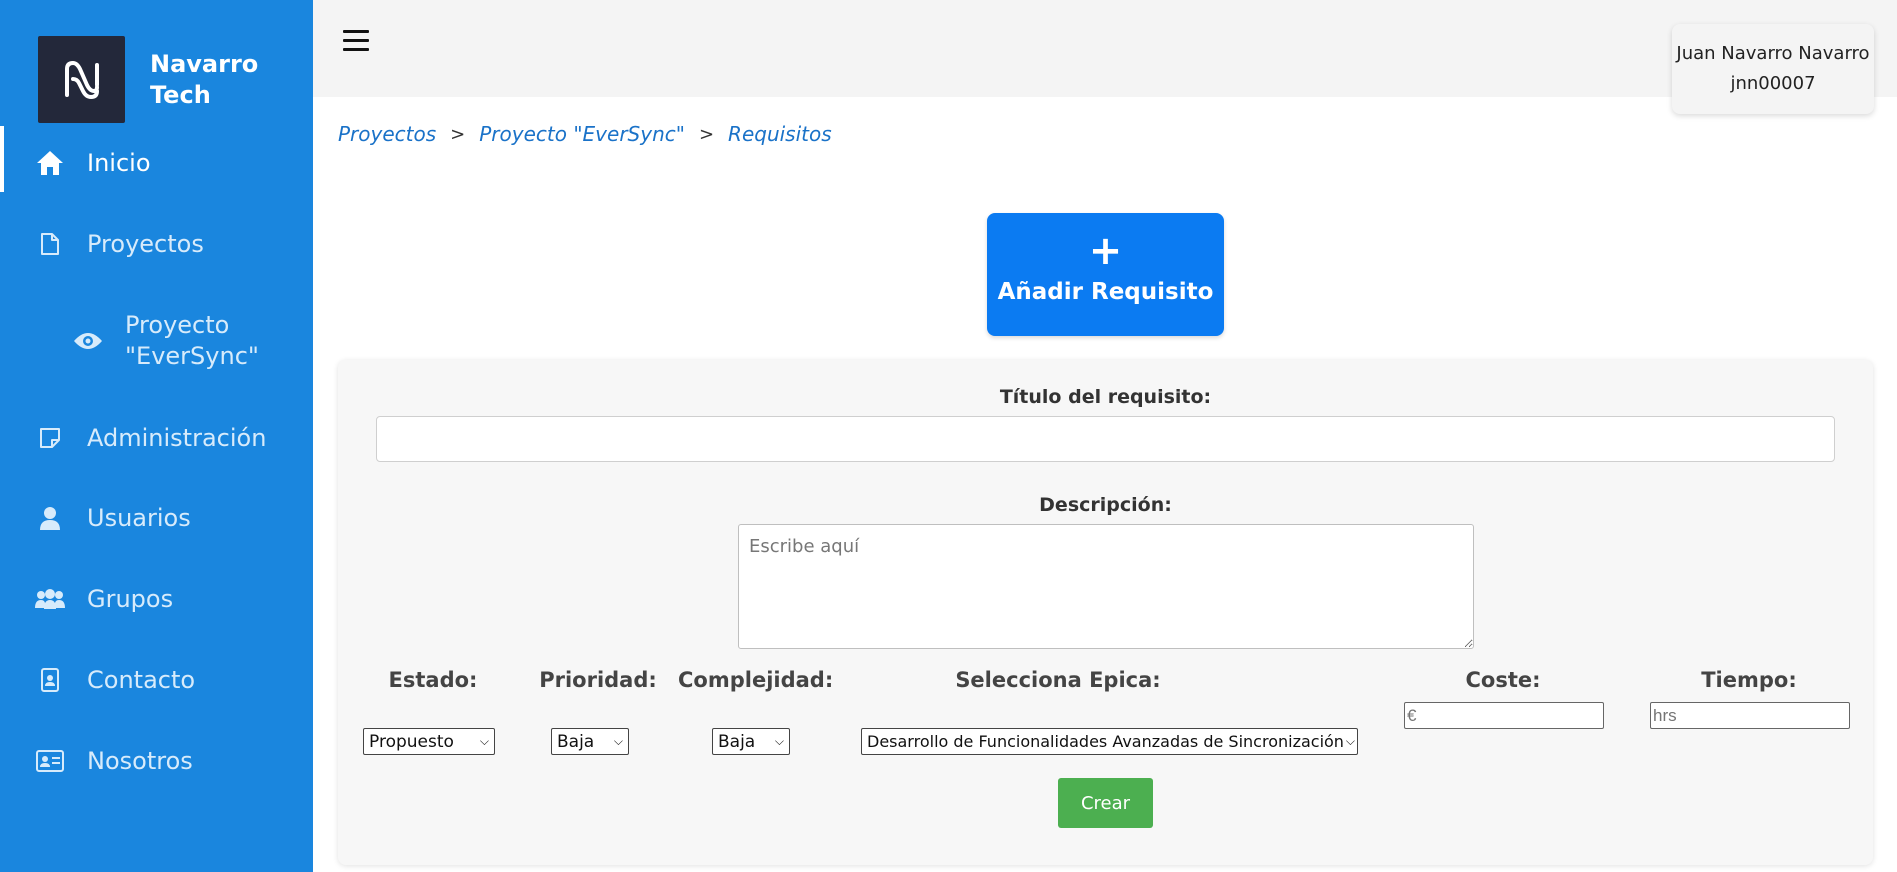  Describe the element at coordinates (737, 741) in the screenshot. I see `complejidad-value: Baja` at that location.